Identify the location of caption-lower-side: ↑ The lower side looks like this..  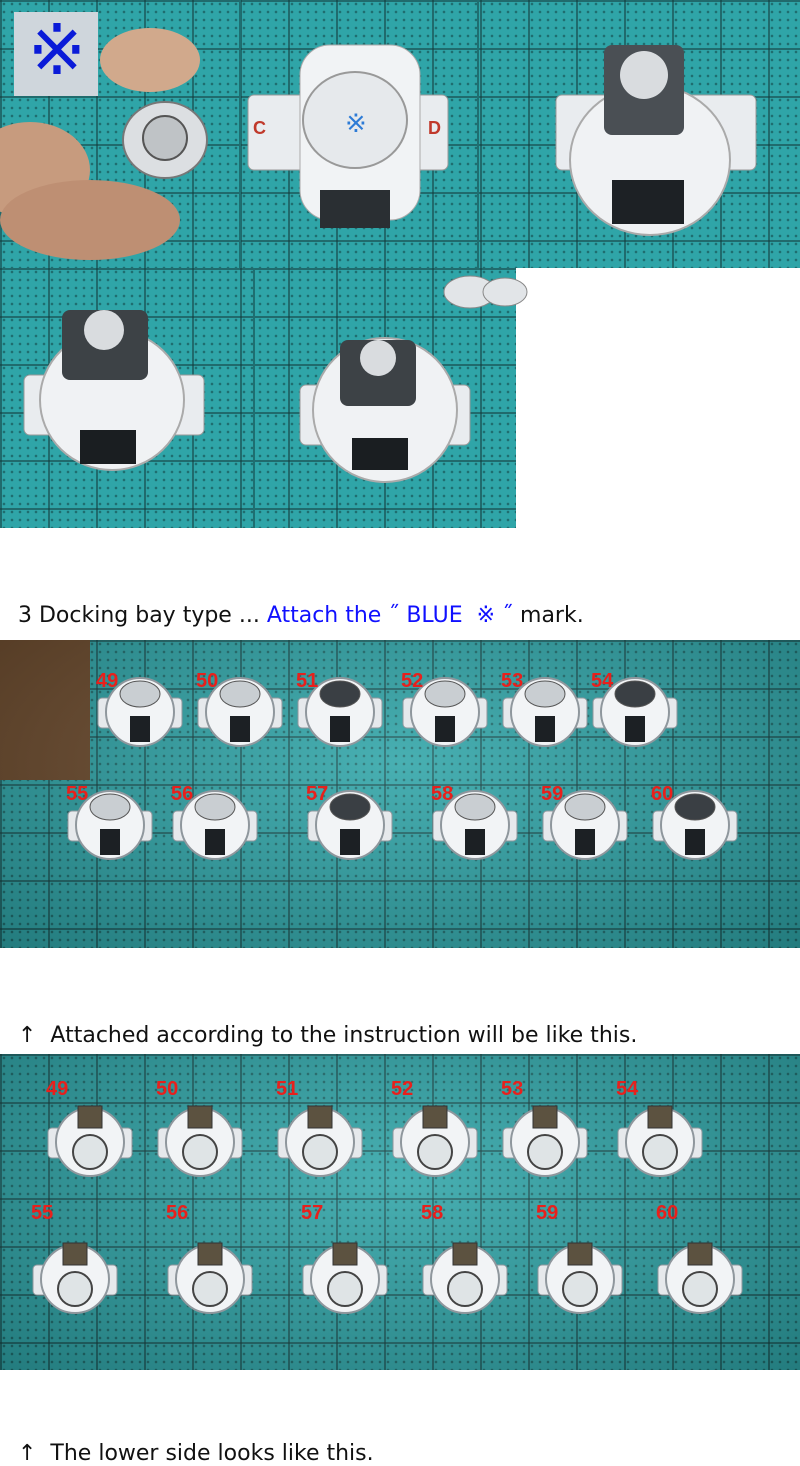
(189, 1441).